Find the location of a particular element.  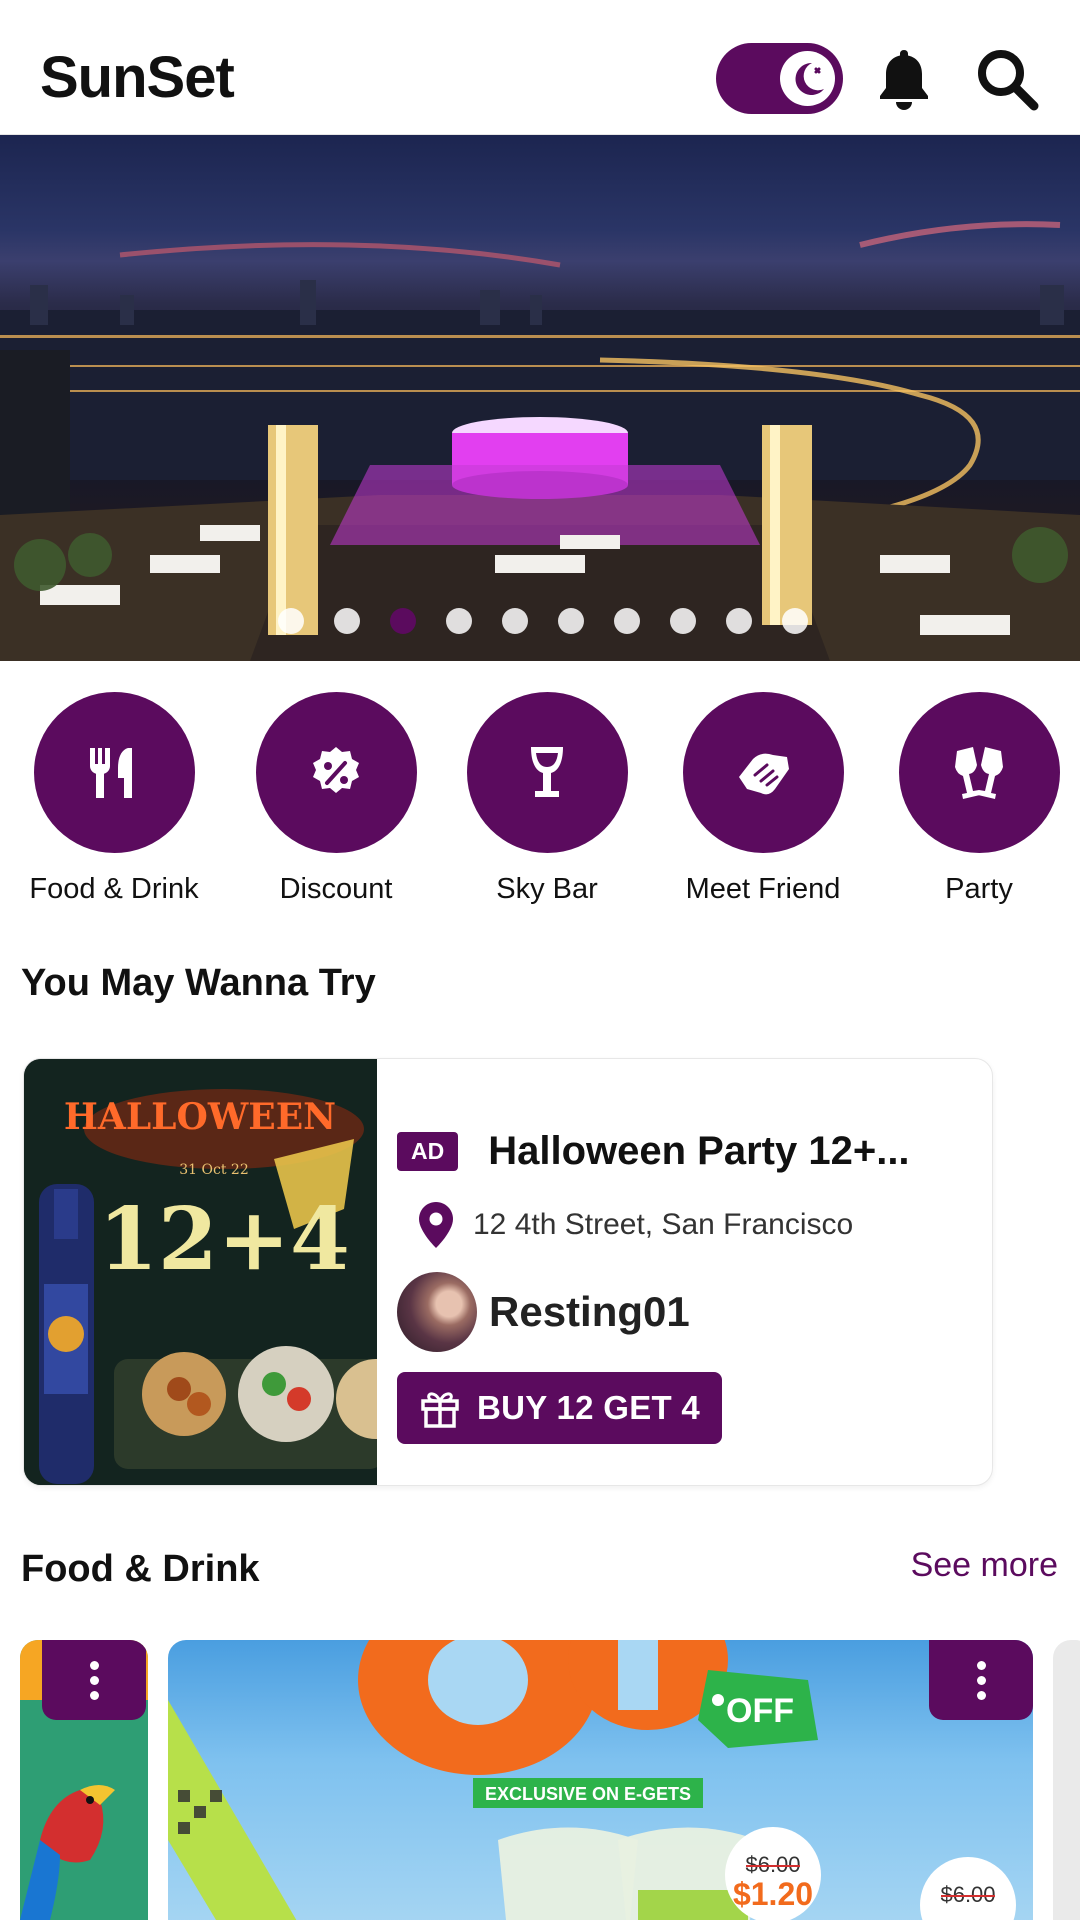

promo-new-price: $1.20 is located at coordinates (773, 1894).